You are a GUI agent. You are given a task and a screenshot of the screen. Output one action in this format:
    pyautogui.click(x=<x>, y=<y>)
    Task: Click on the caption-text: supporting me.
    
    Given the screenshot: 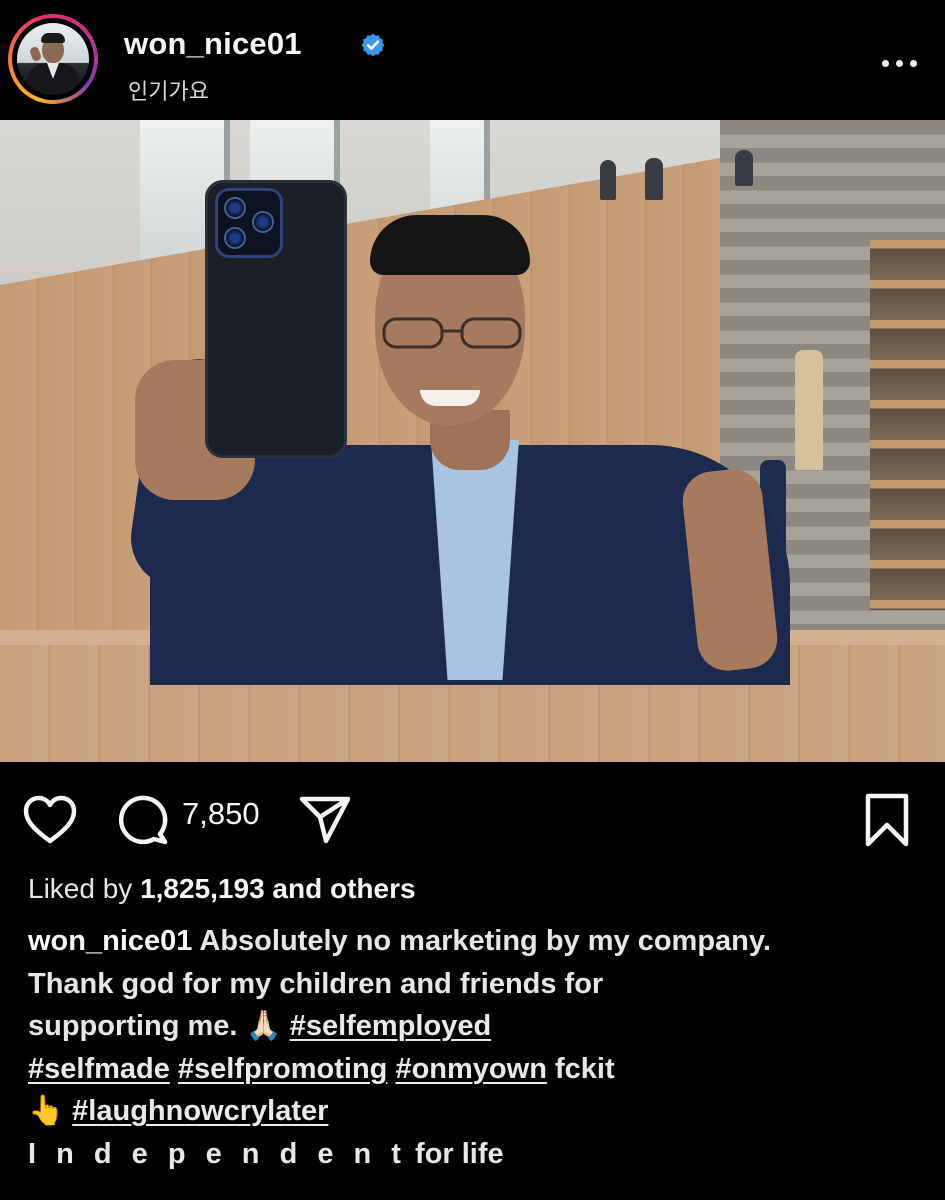 What is the action you would take?
    pyautogui.click(x=133, y=1026)
    